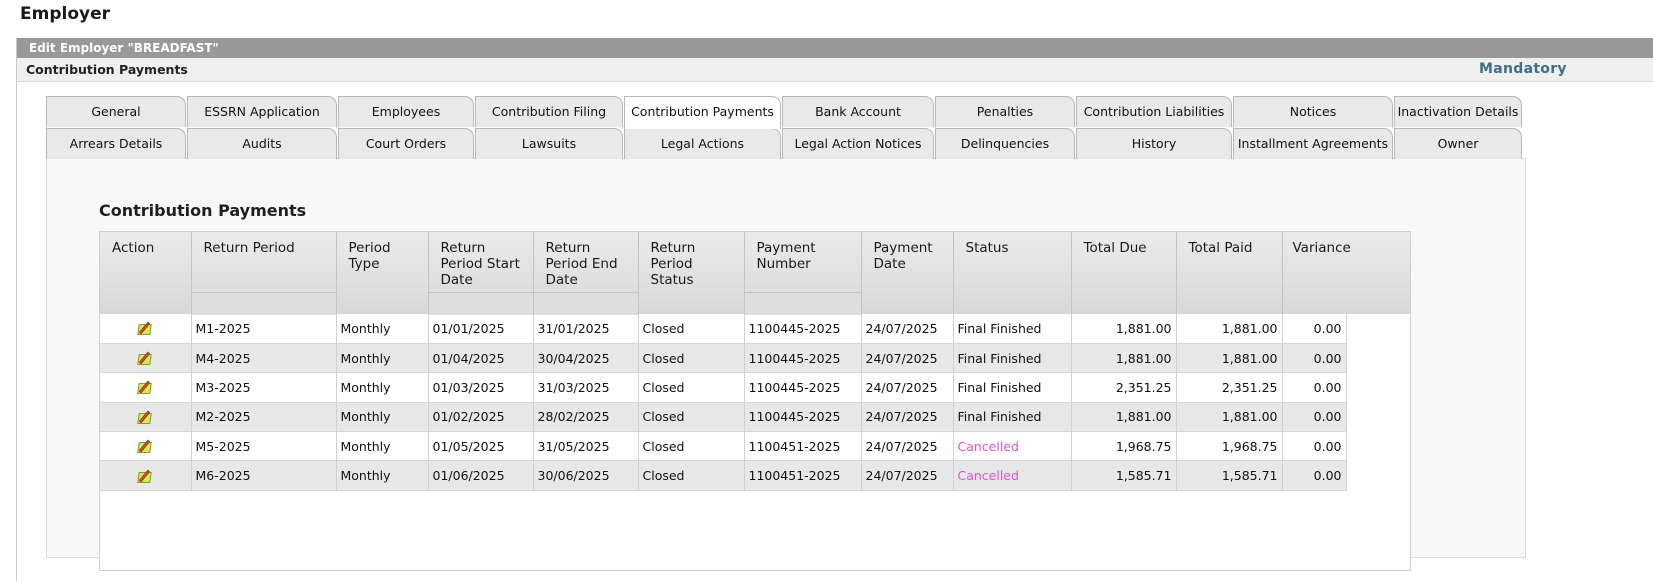 The height and width of the screenshot is (581, 1653). Describe the element at coordinates (1229, 475) in the screenshot. I see `total-paid-cell: 1,585.71` at that location.